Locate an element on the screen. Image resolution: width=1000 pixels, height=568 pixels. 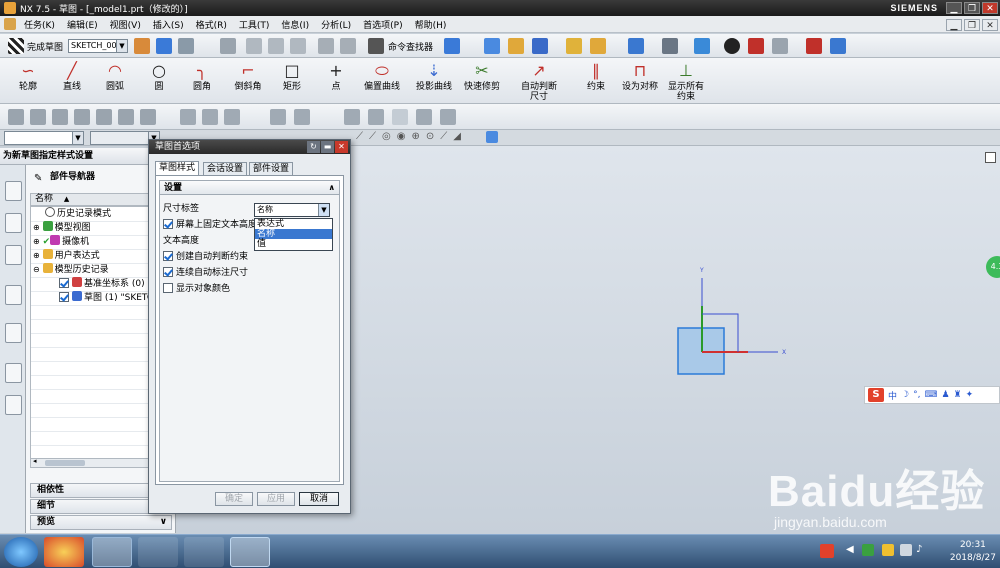
tree-item-history-mode: 历史记录模式 is located at coordinates (78, 214).